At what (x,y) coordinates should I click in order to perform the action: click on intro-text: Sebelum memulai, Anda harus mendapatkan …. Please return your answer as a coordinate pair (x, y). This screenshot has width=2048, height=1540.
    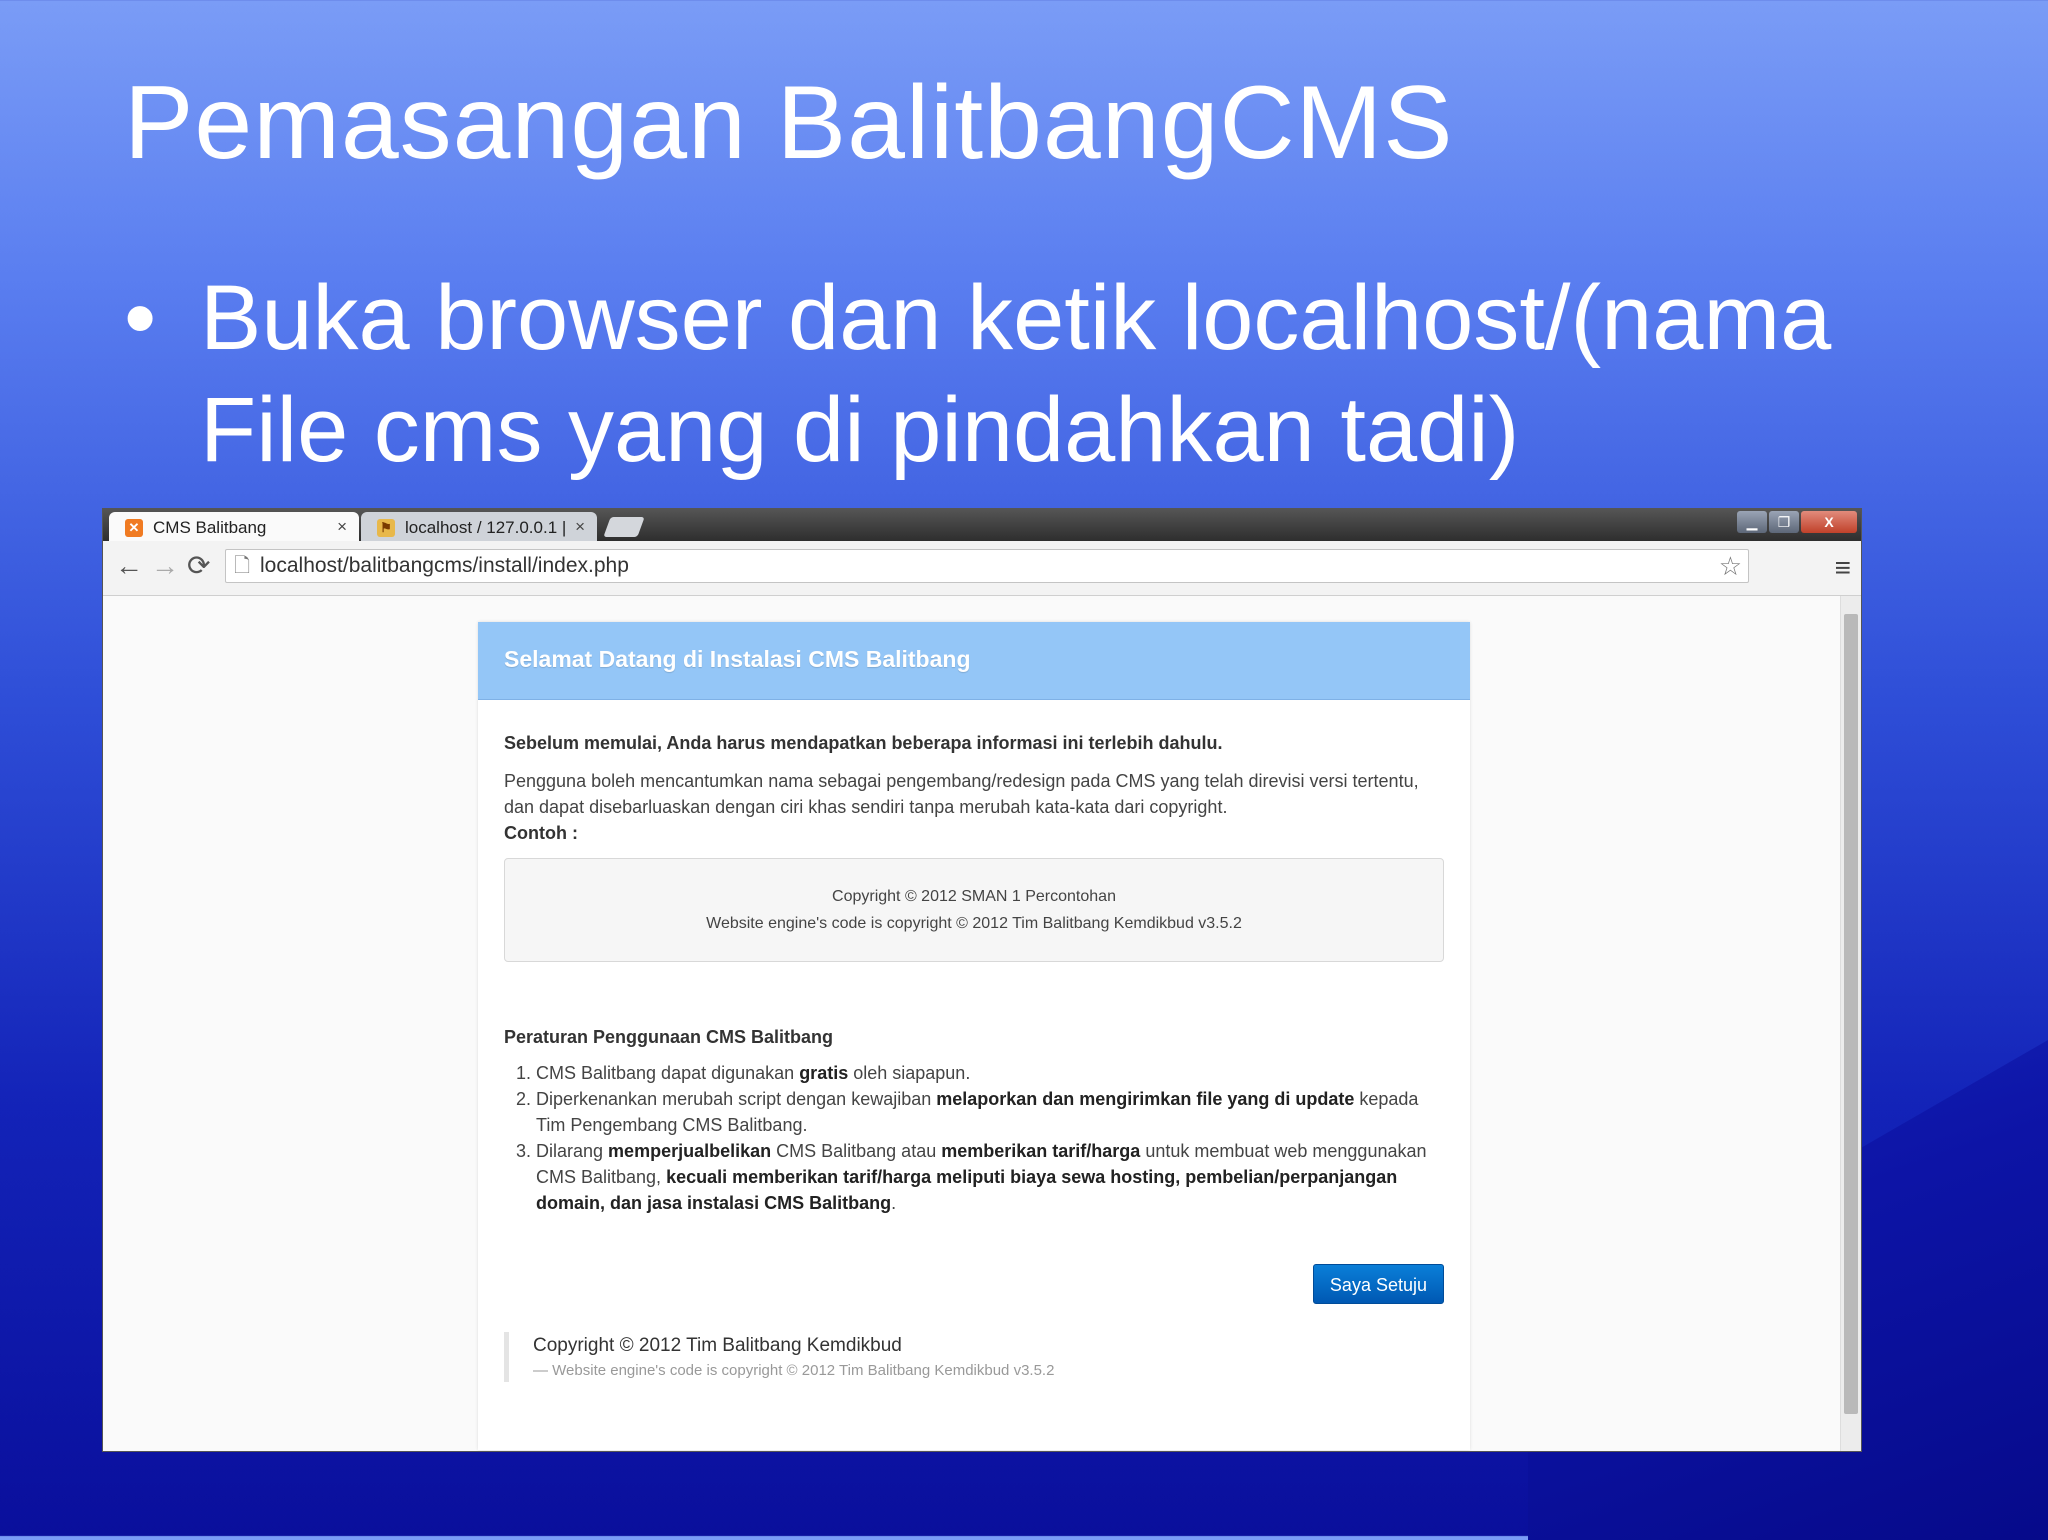
    Looking at the image, I should click on (863, 743).